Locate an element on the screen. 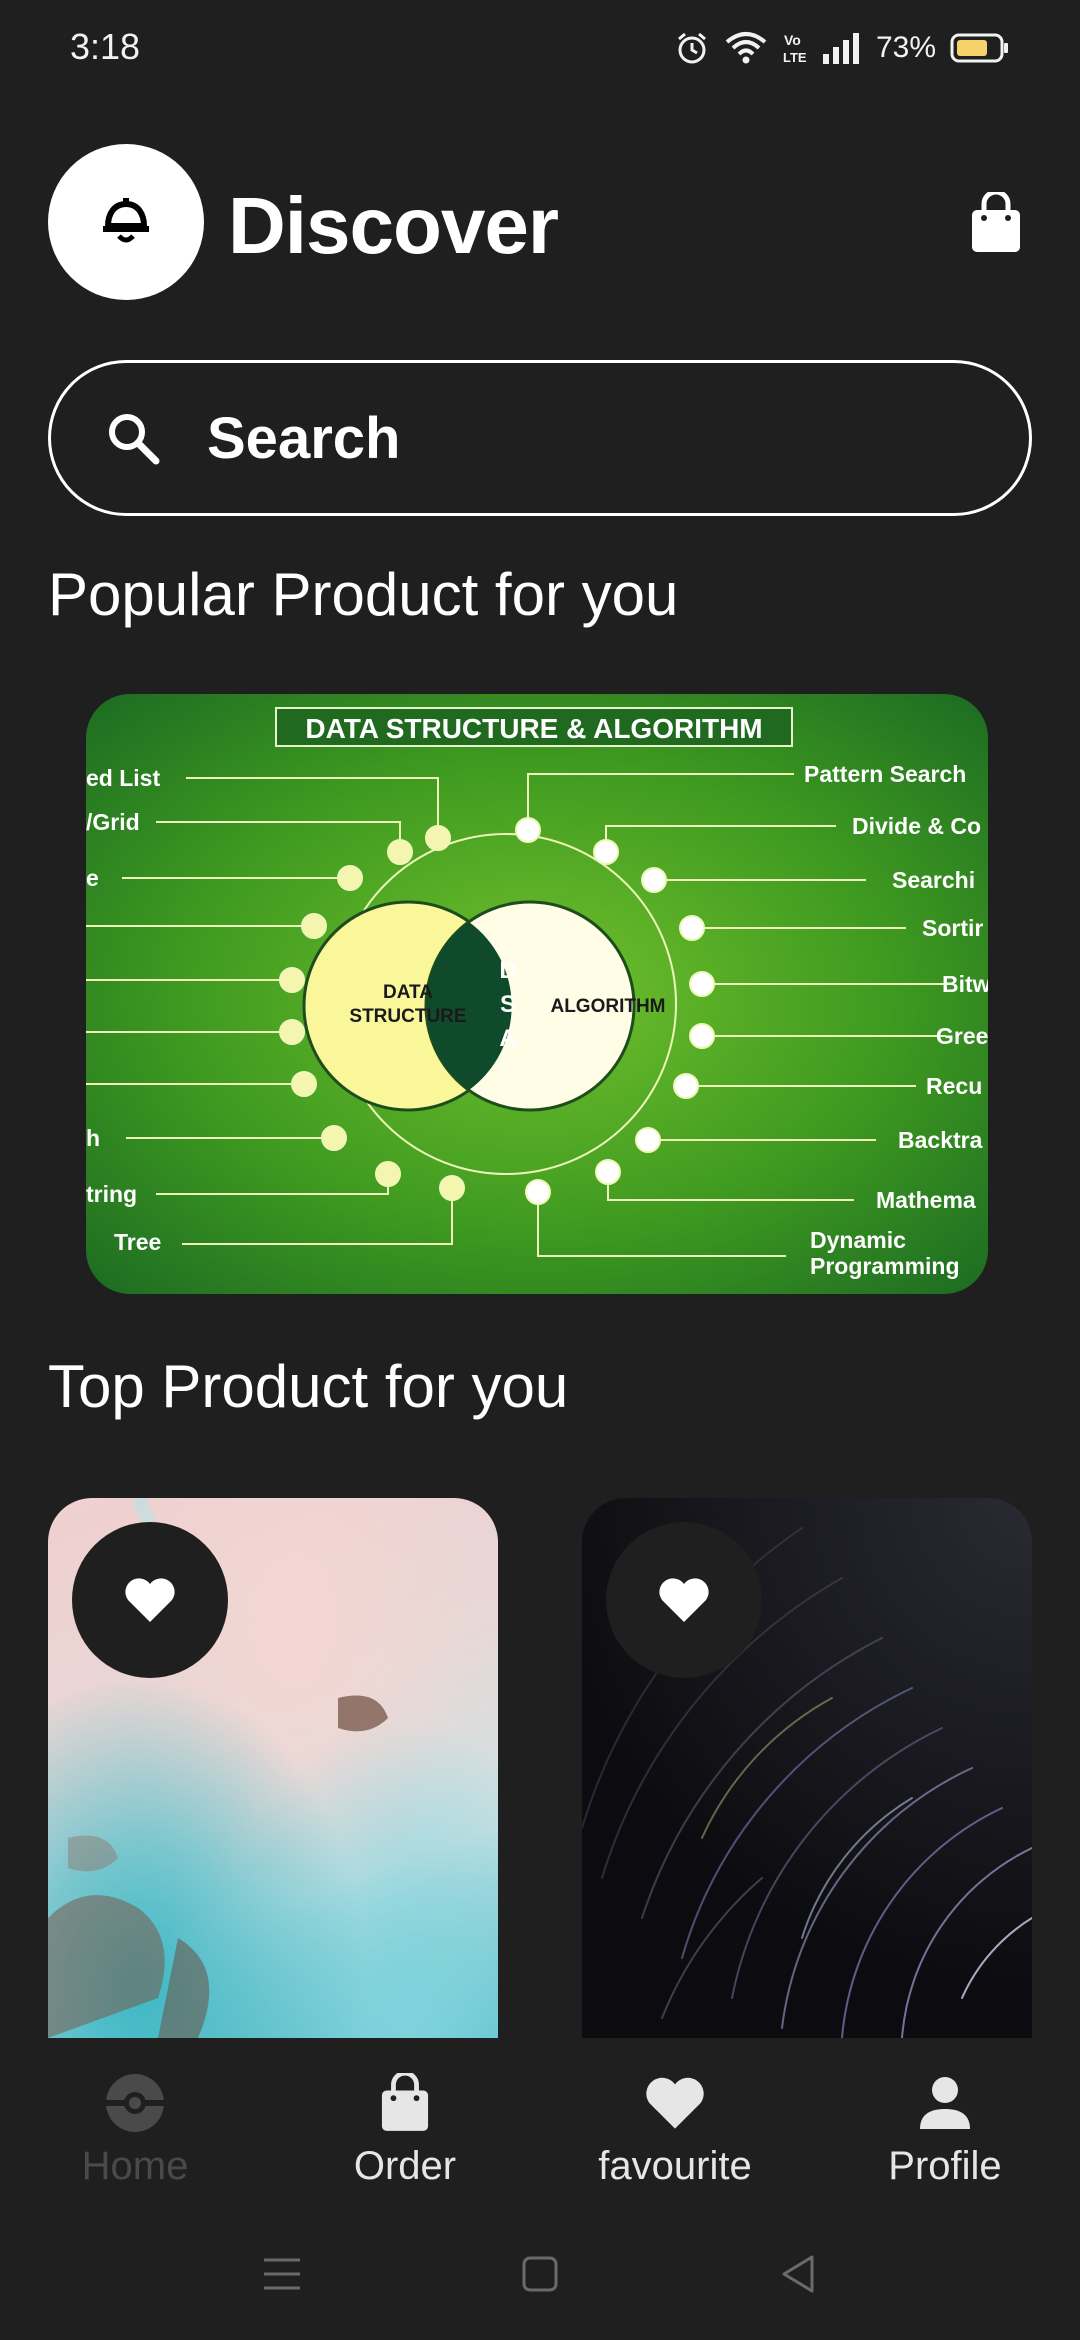 Image resolution: width=1080 pixels, height=2340 pixels. signal-icon is located at coordinates (840, 48).